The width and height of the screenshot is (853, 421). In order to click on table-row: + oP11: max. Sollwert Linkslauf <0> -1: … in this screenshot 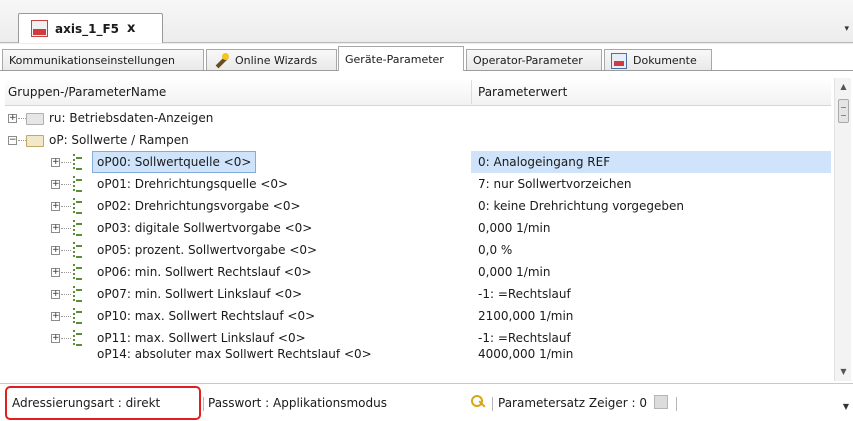, I will do `click(418, 338)`.